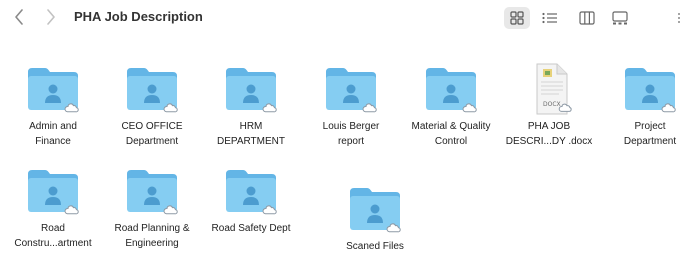 This screenshot has width=685, height=258. I want to click on chevron-right-icon, so click(51, 17).